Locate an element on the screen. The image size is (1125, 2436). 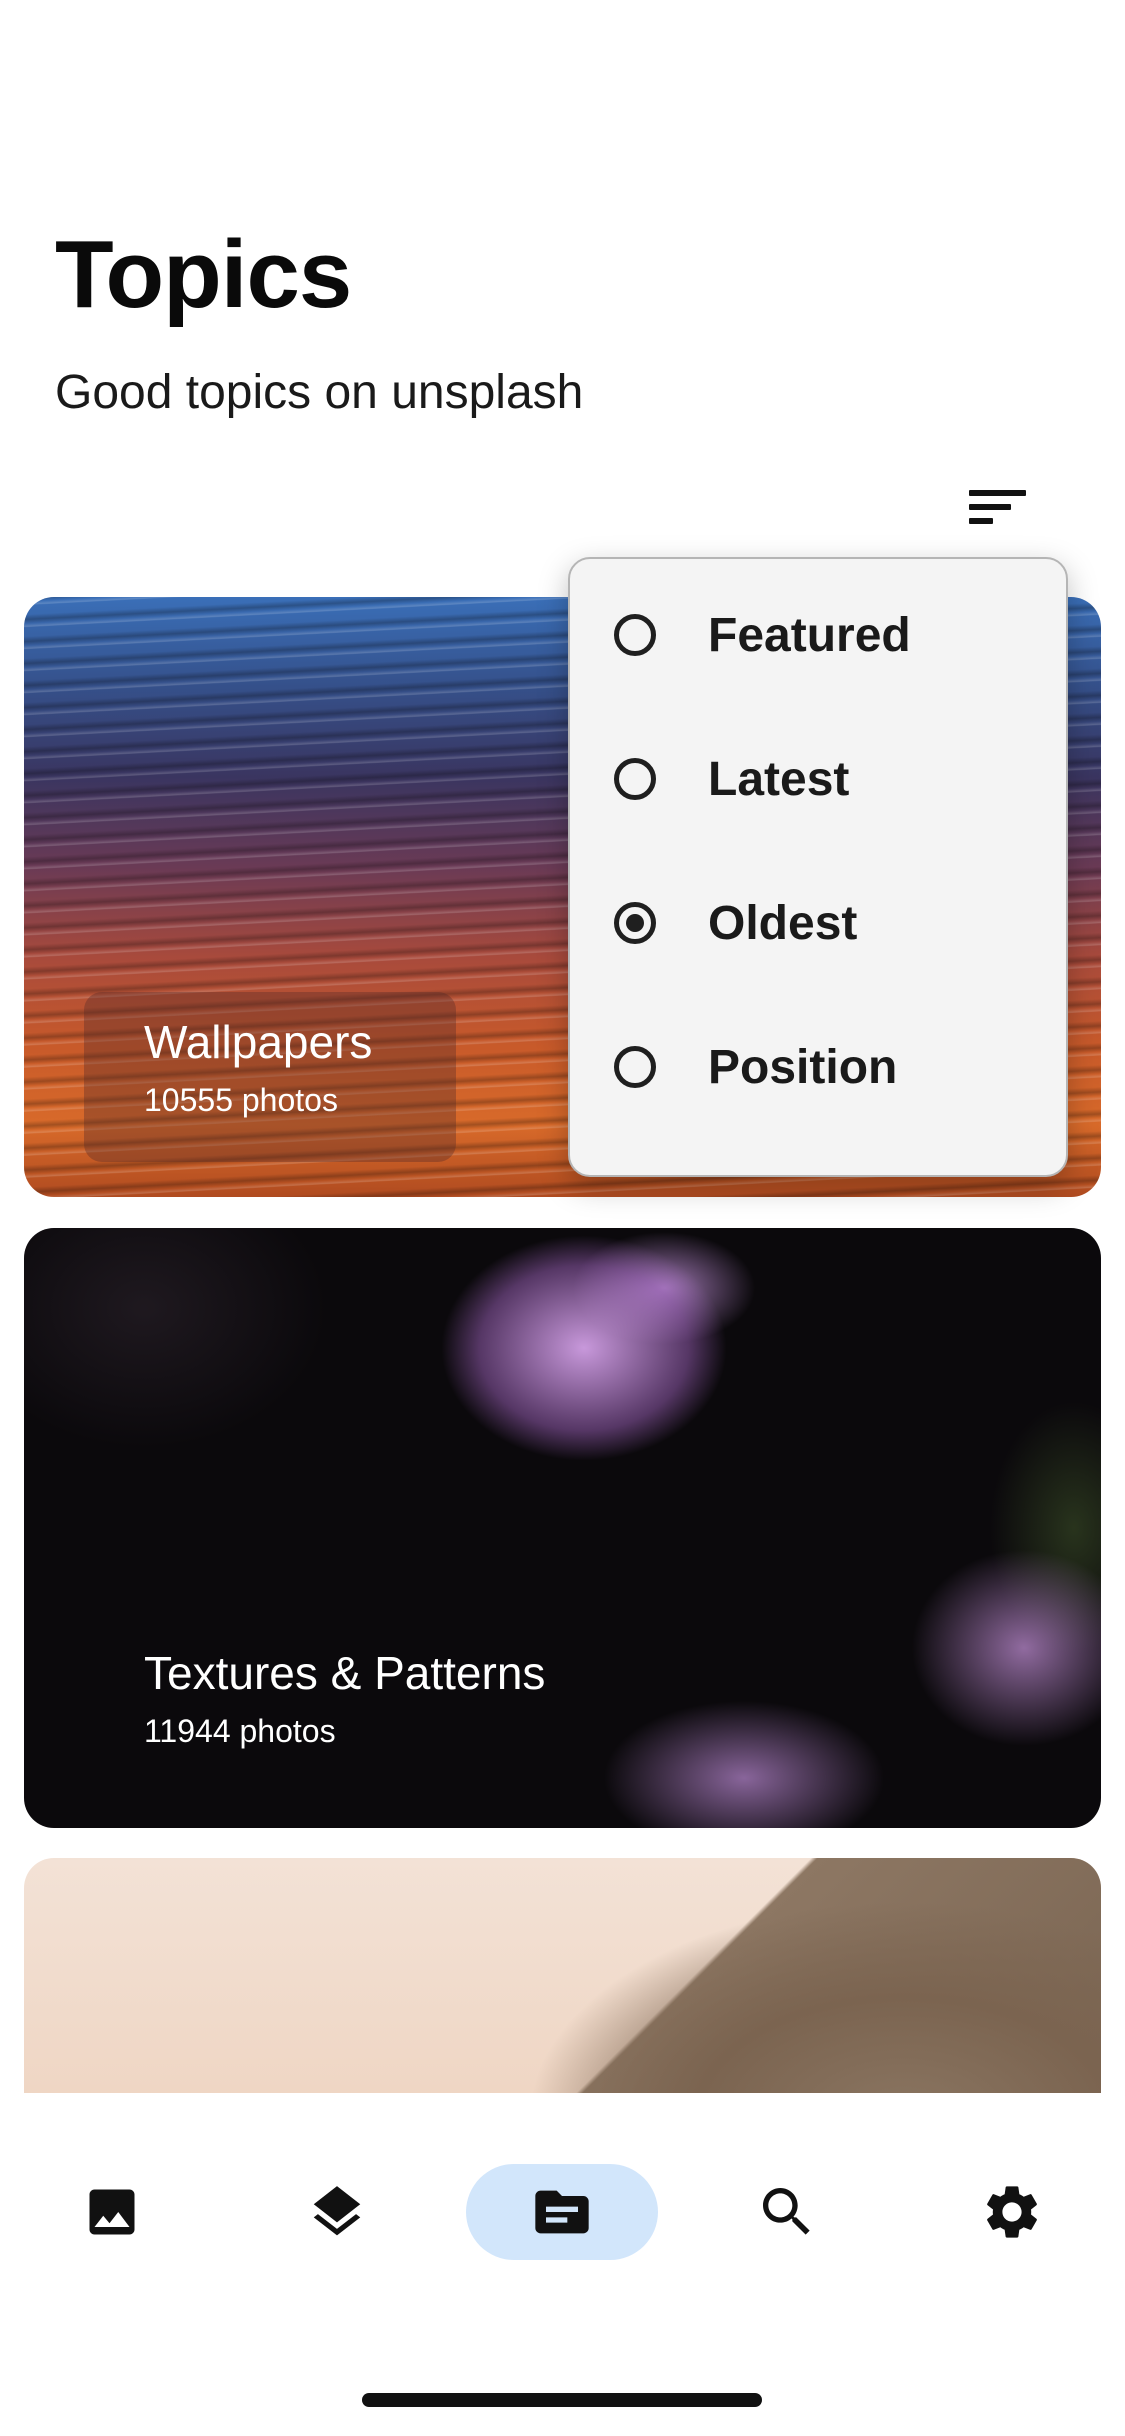
settings-icon is located at coordinates (1012, 2212).